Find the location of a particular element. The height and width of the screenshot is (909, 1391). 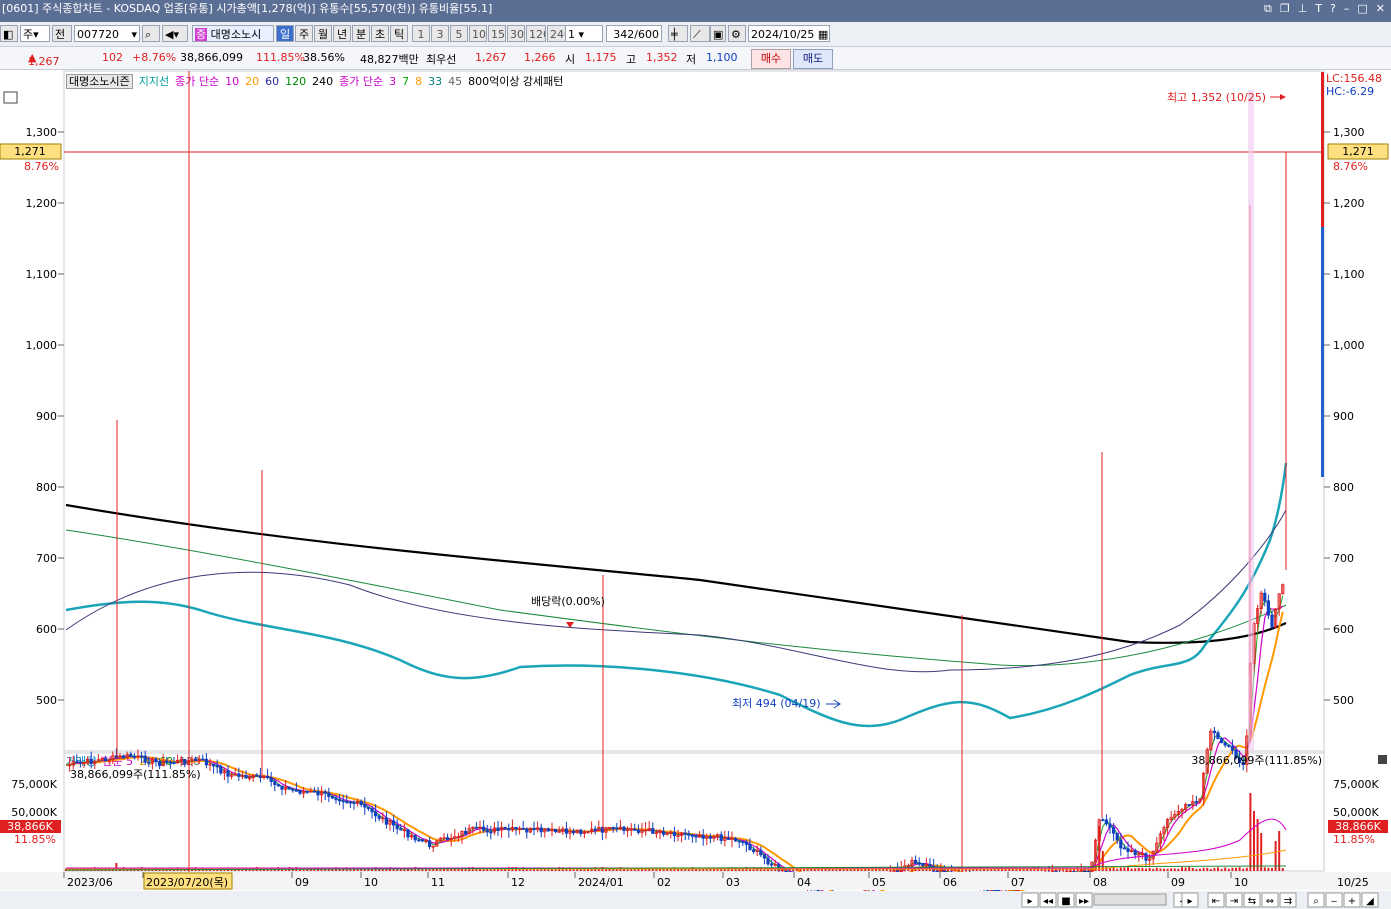

highlight-band is located at coordinates (1251, 420).